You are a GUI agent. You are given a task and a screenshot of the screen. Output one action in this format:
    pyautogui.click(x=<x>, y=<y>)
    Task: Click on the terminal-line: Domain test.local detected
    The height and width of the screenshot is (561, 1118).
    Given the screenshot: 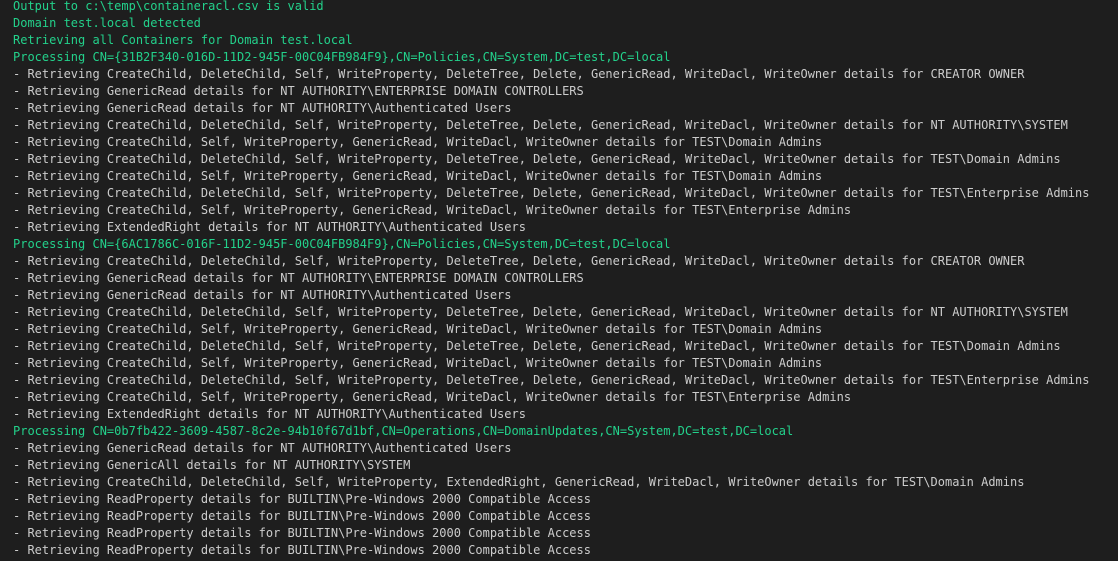 What is the action you would take?
    pyautogui.click(x=107, y=23)
    